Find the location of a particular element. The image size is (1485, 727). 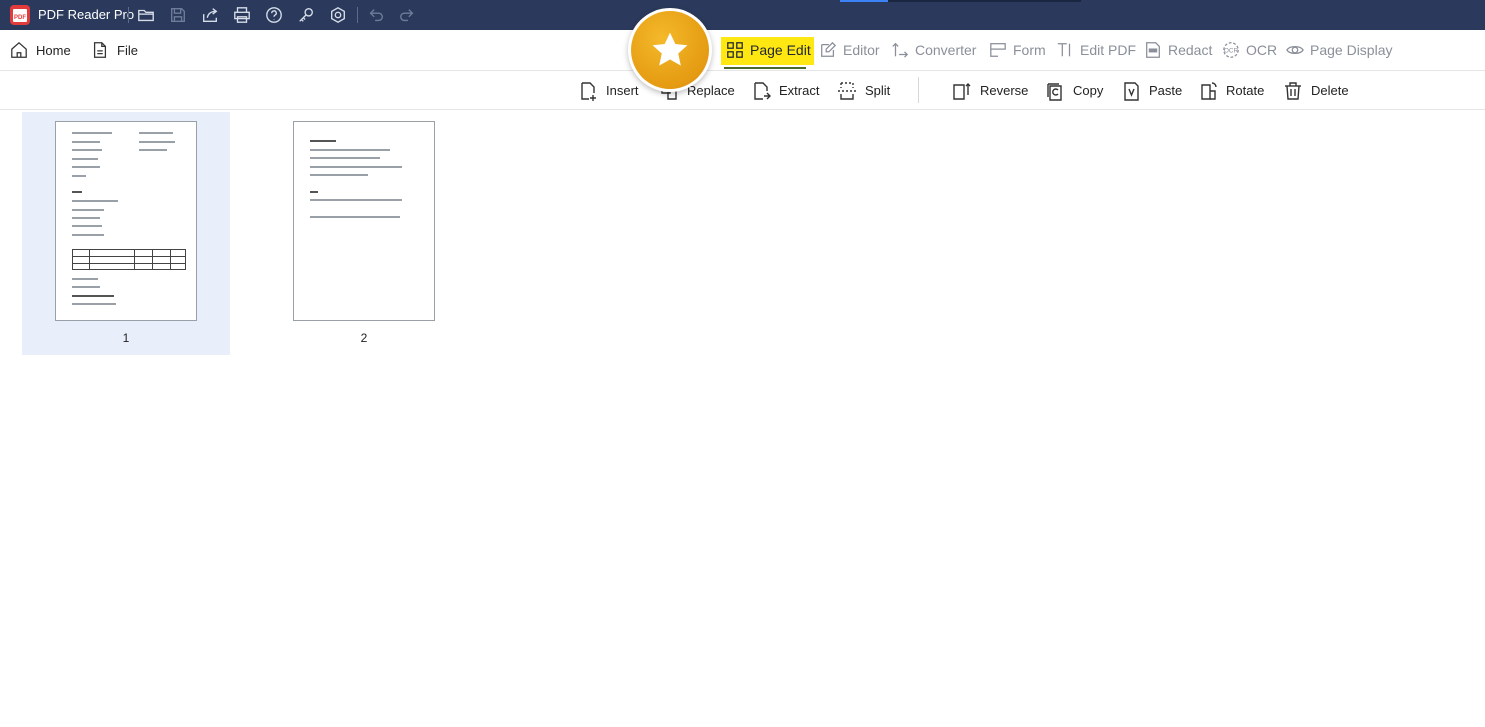

split-icon is located at coordinates (847, 90).